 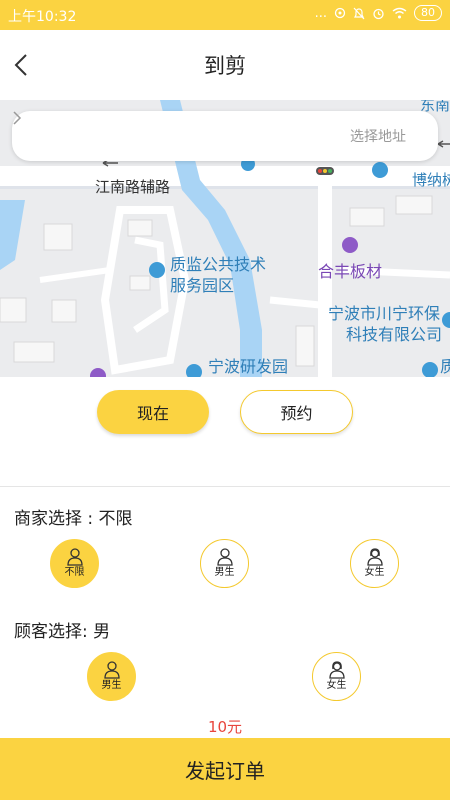 I want to click on divider, so click(x=225, y=486).